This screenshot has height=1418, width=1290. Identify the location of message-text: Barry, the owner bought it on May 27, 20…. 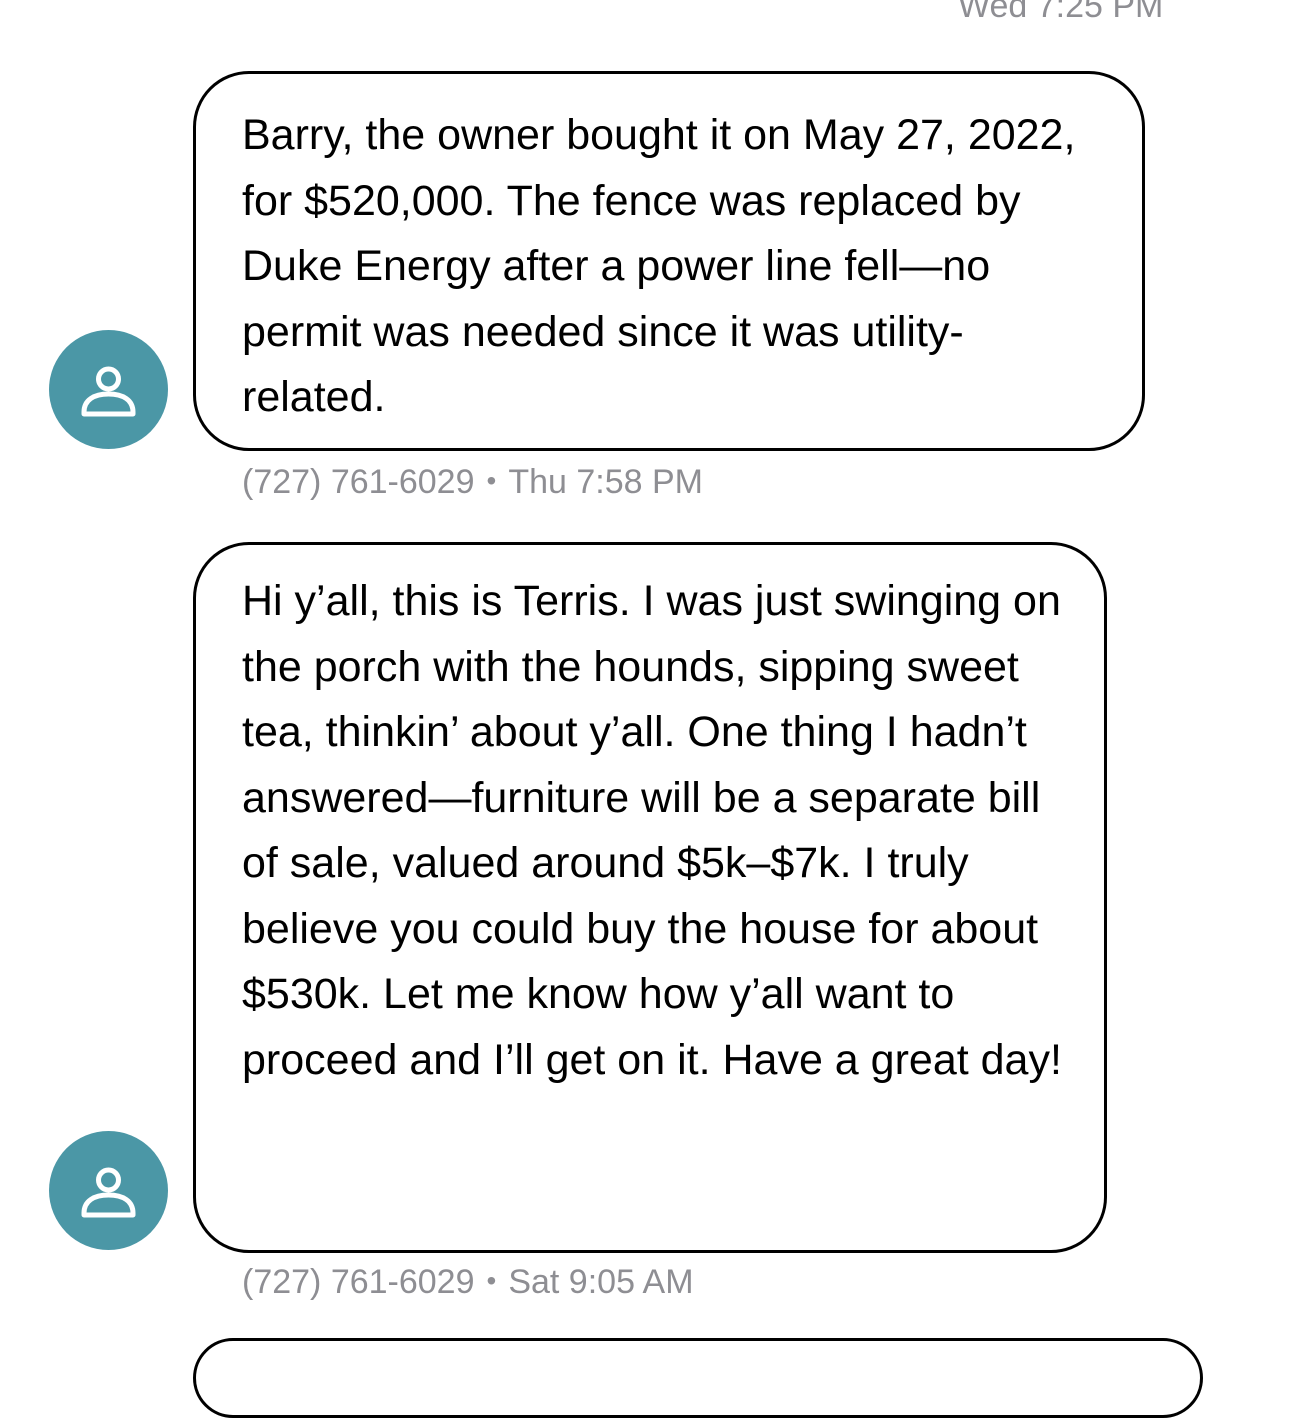
(659, 266).